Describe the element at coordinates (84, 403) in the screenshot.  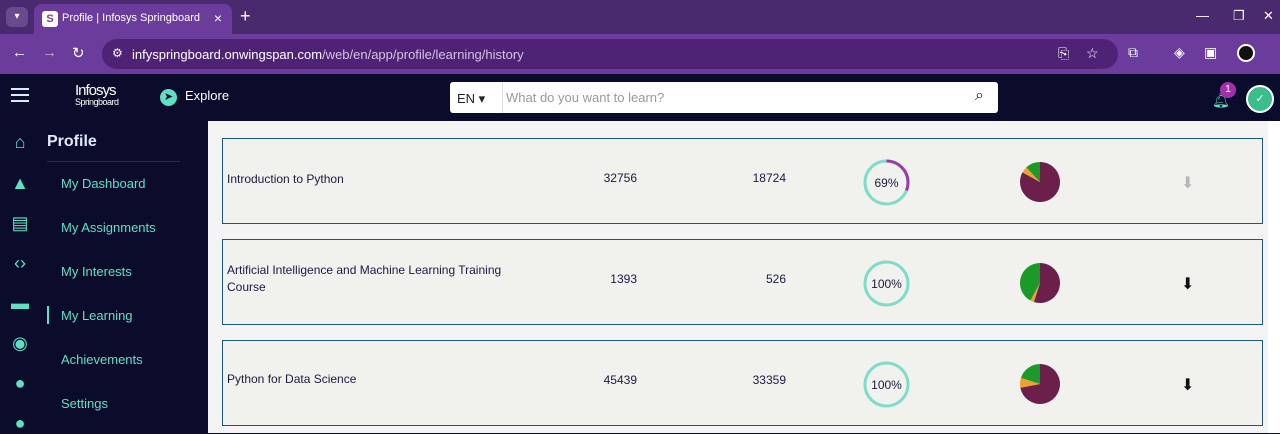
I see `sidebar-item-settings: Settings` at that location.